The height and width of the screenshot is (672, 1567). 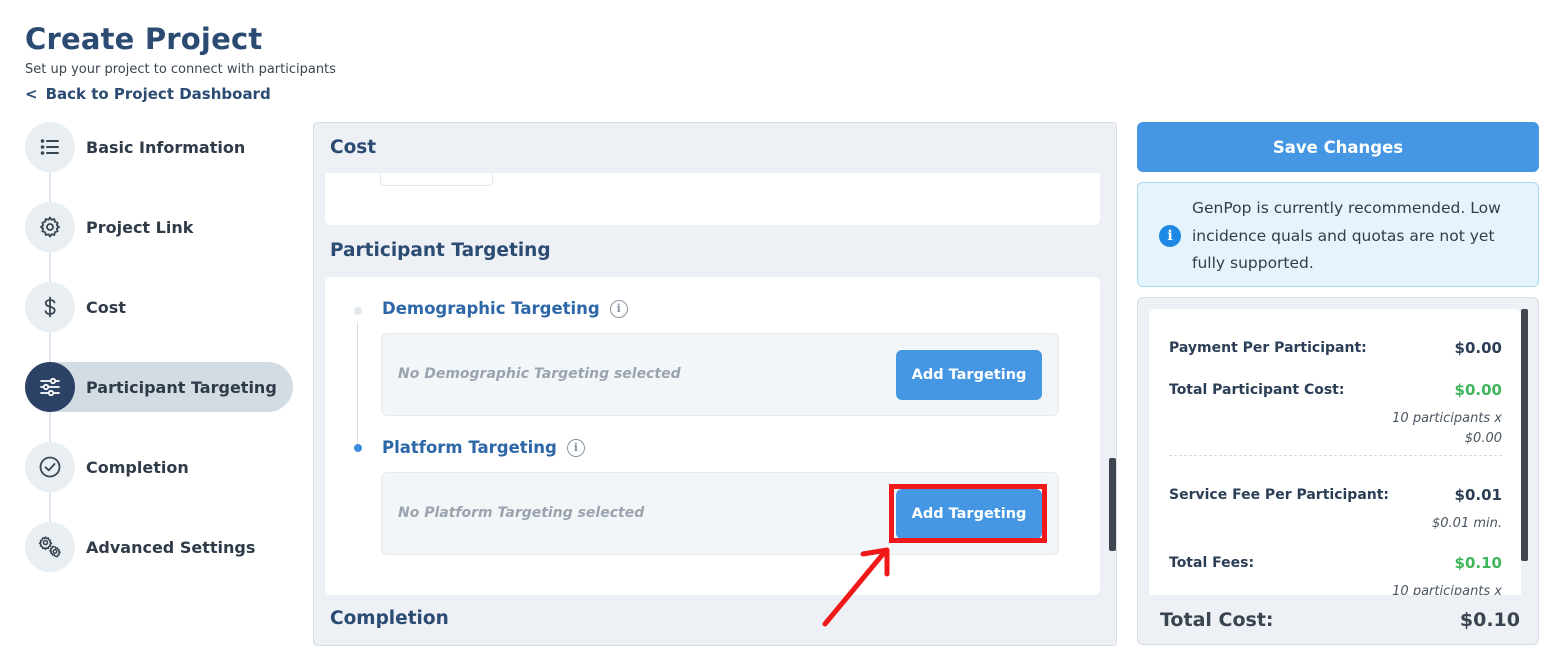 I want to click on total-fees-row: Total Fees: $0.10, so click(x=1335, y=563).